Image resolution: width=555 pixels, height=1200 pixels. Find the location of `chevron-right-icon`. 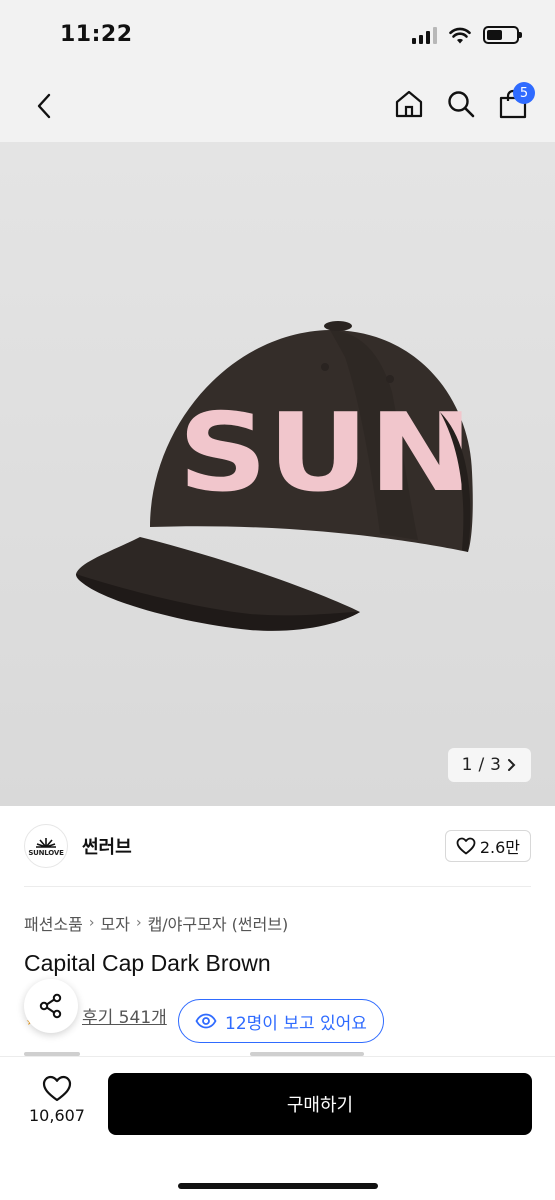

chevron-right-icon is located at coordinates (512, 765).